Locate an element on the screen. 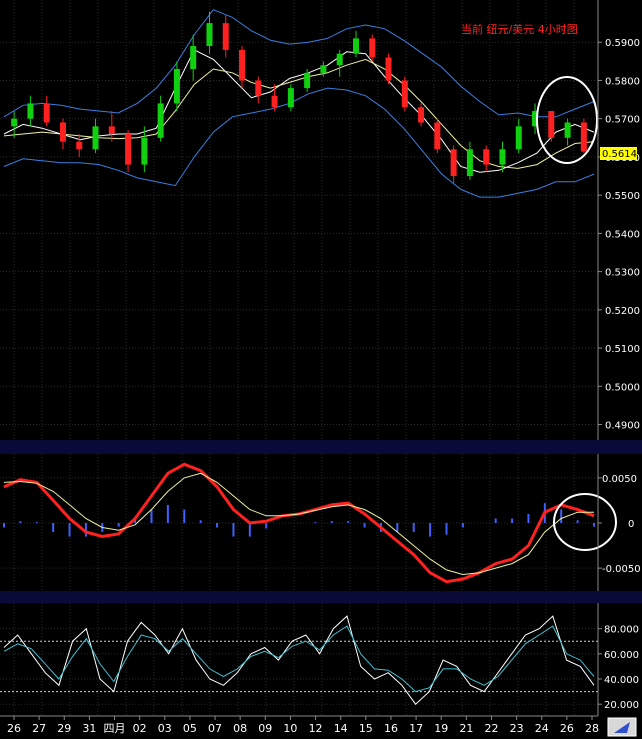  x-tick-label: 16 is located at coordinates (391, 728).